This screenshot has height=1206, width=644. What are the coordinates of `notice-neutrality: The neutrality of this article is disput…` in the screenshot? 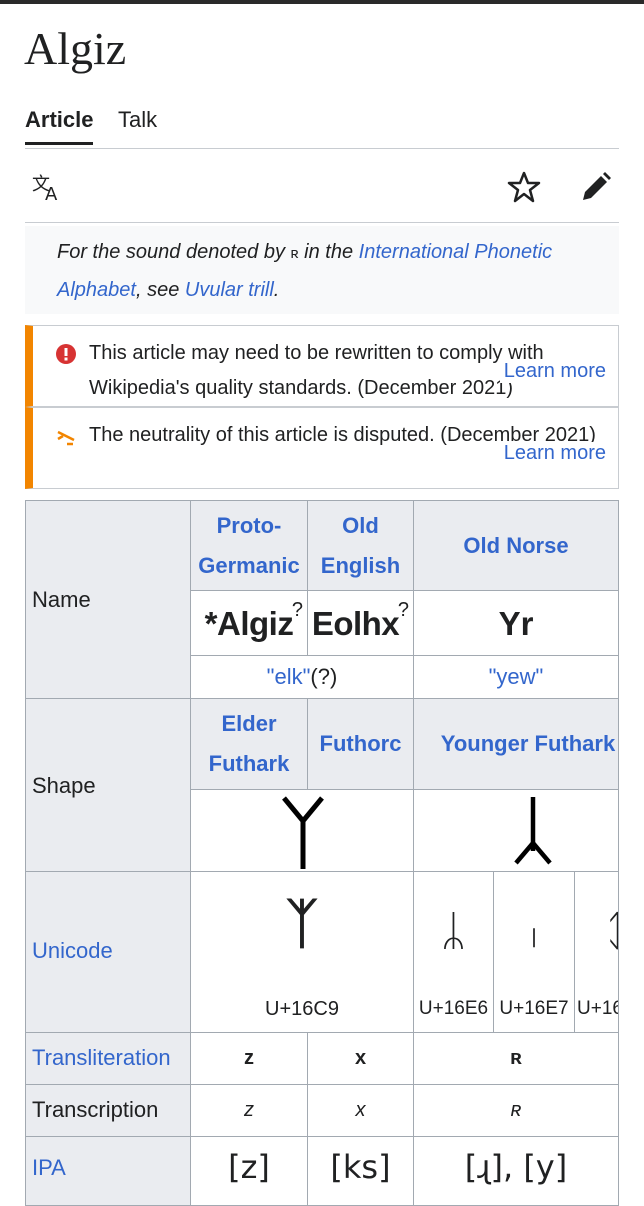 It's located at (322, 448).